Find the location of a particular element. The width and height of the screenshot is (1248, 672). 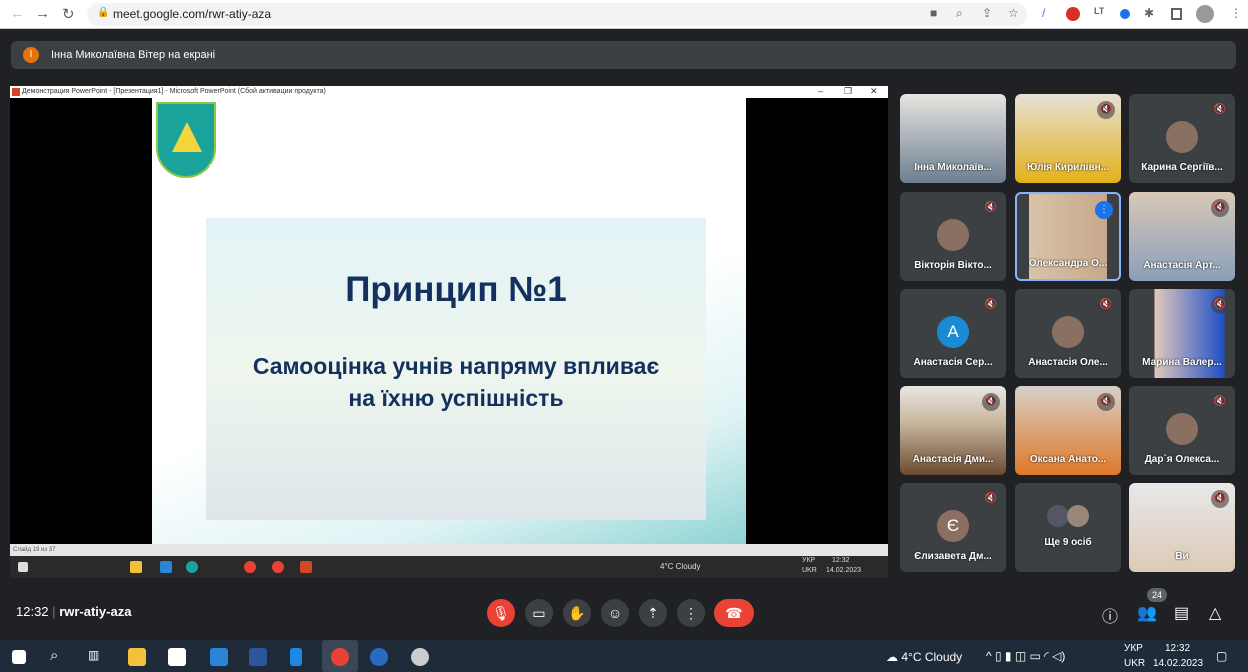

forward-button: → is located at coordinates (42, 13).